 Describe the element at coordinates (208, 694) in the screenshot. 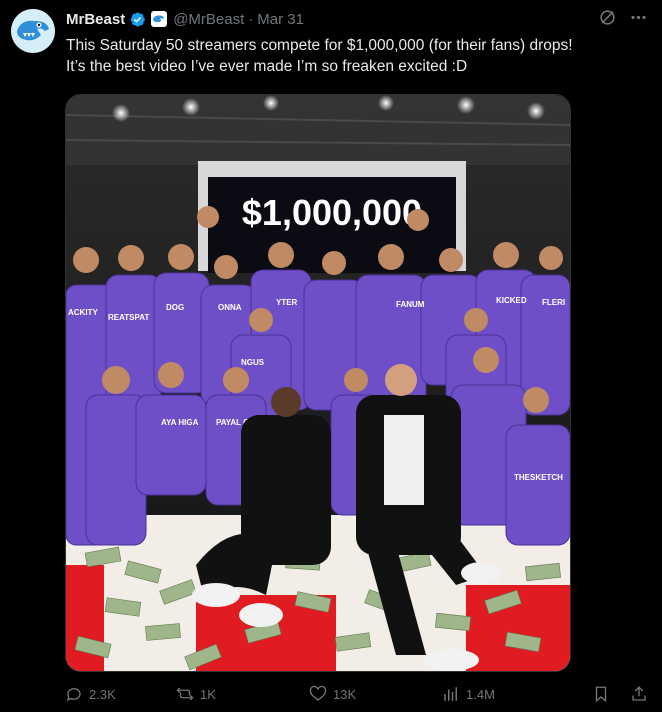

I see `repost-count: 1K` at that location.